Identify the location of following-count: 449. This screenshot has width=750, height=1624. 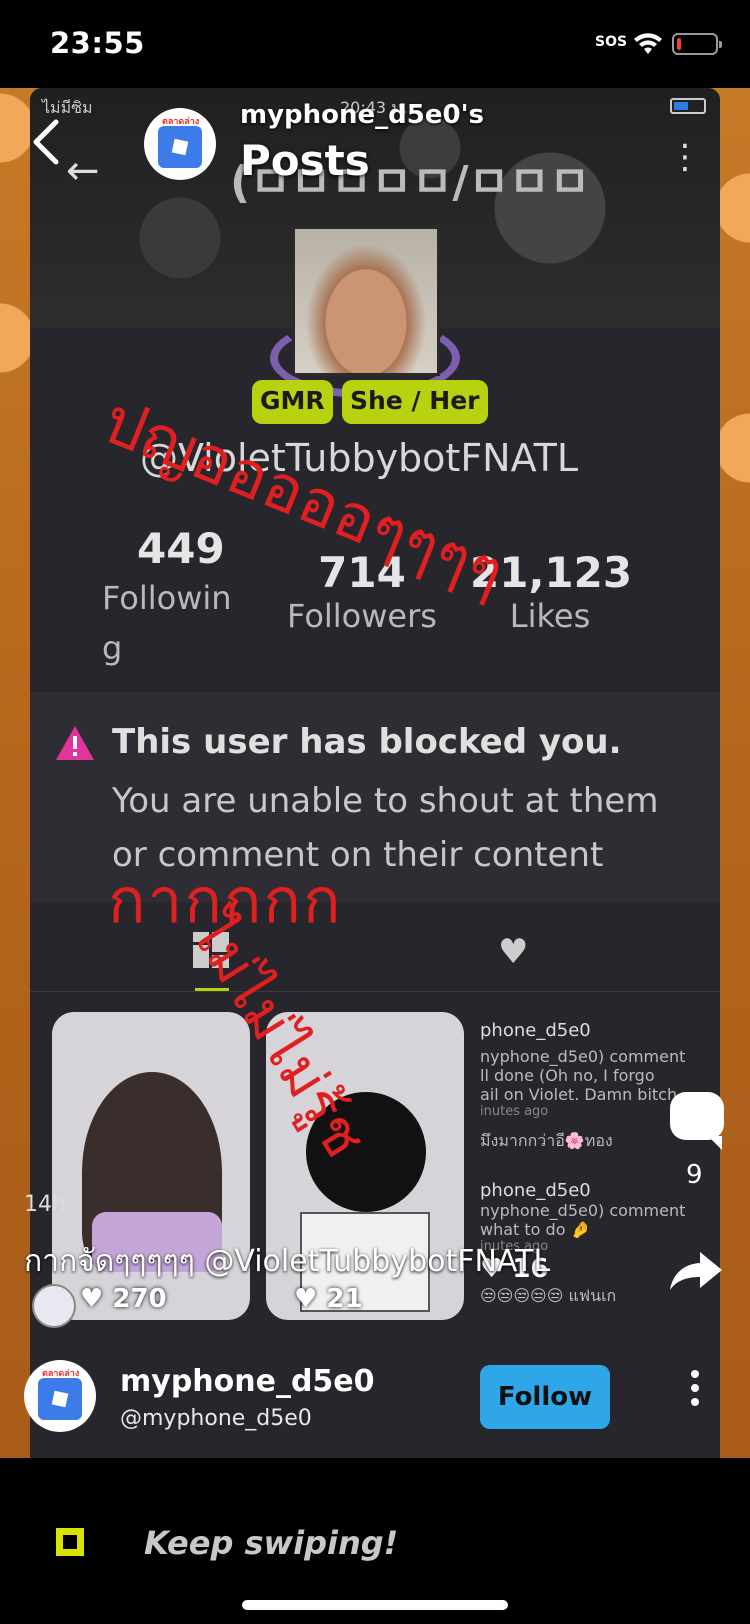
(181, 548).